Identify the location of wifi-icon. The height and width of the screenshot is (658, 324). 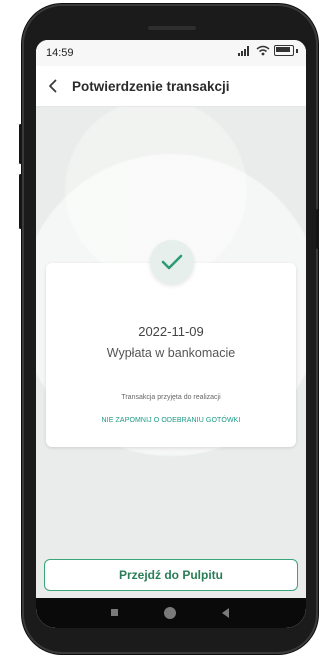
(263, 50).